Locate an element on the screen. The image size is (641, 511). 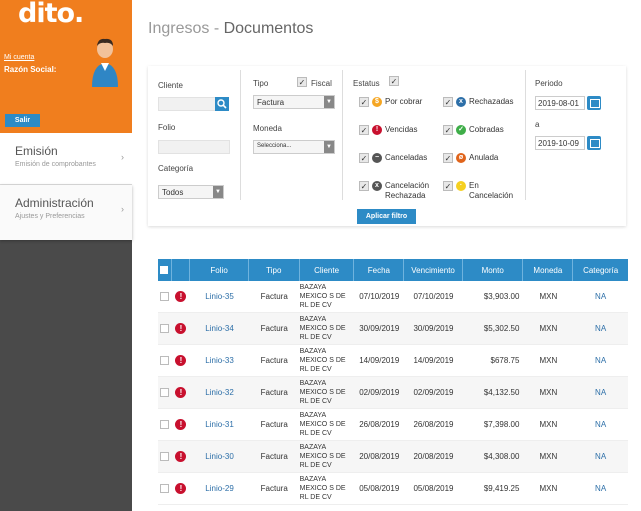
status-label: Por cobrar is located at coordinates (404, 101).